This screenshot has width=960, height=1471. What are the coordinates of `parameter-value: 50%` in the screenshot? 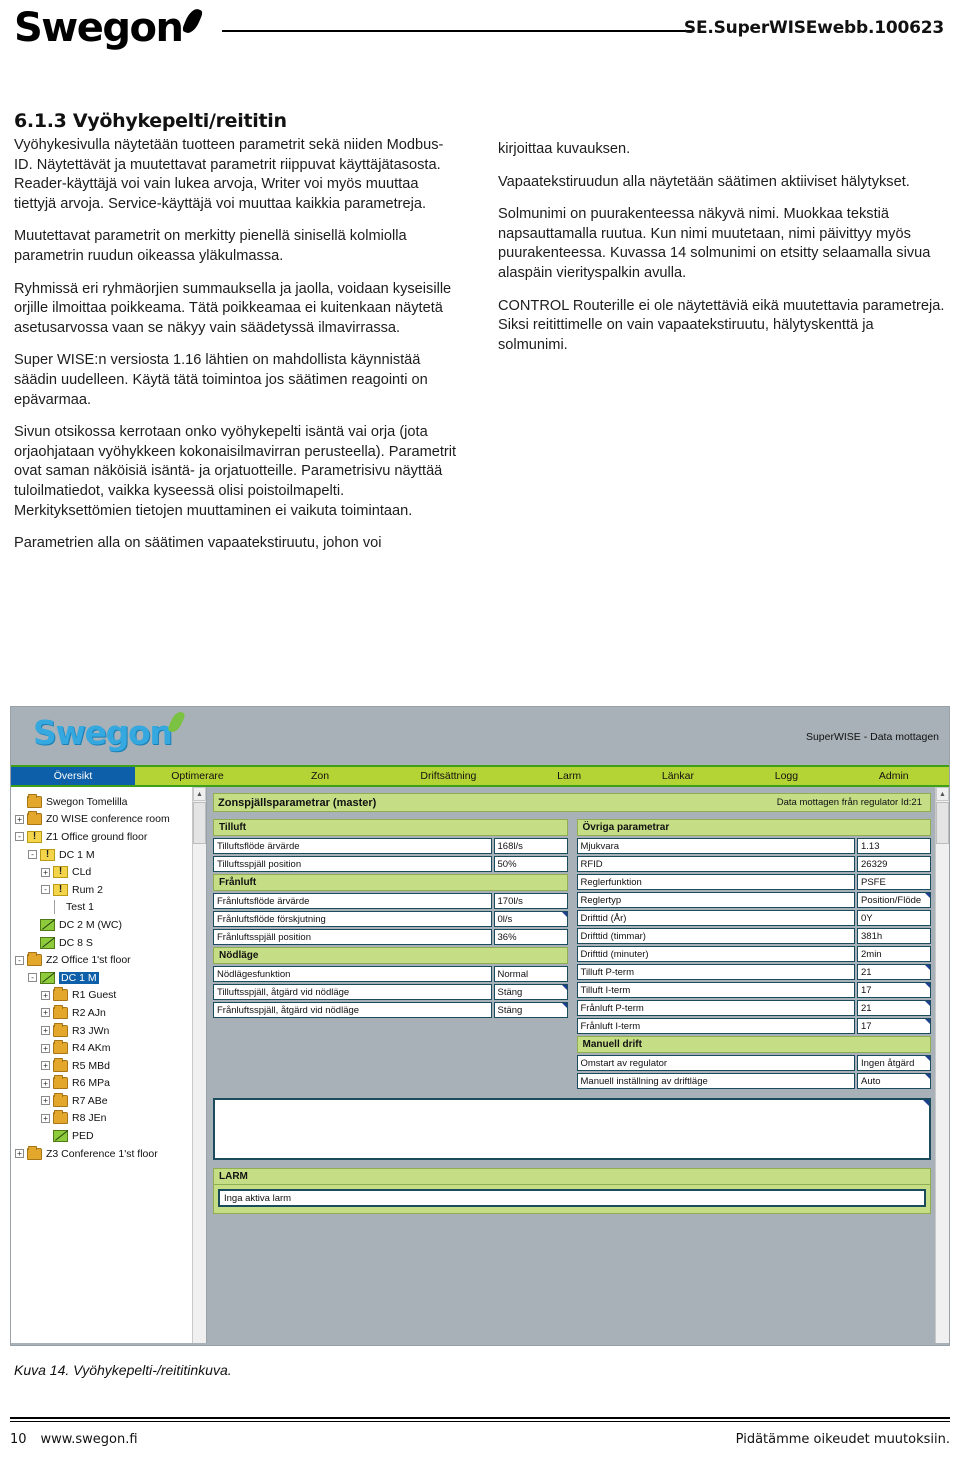 It's located at (530, 864).